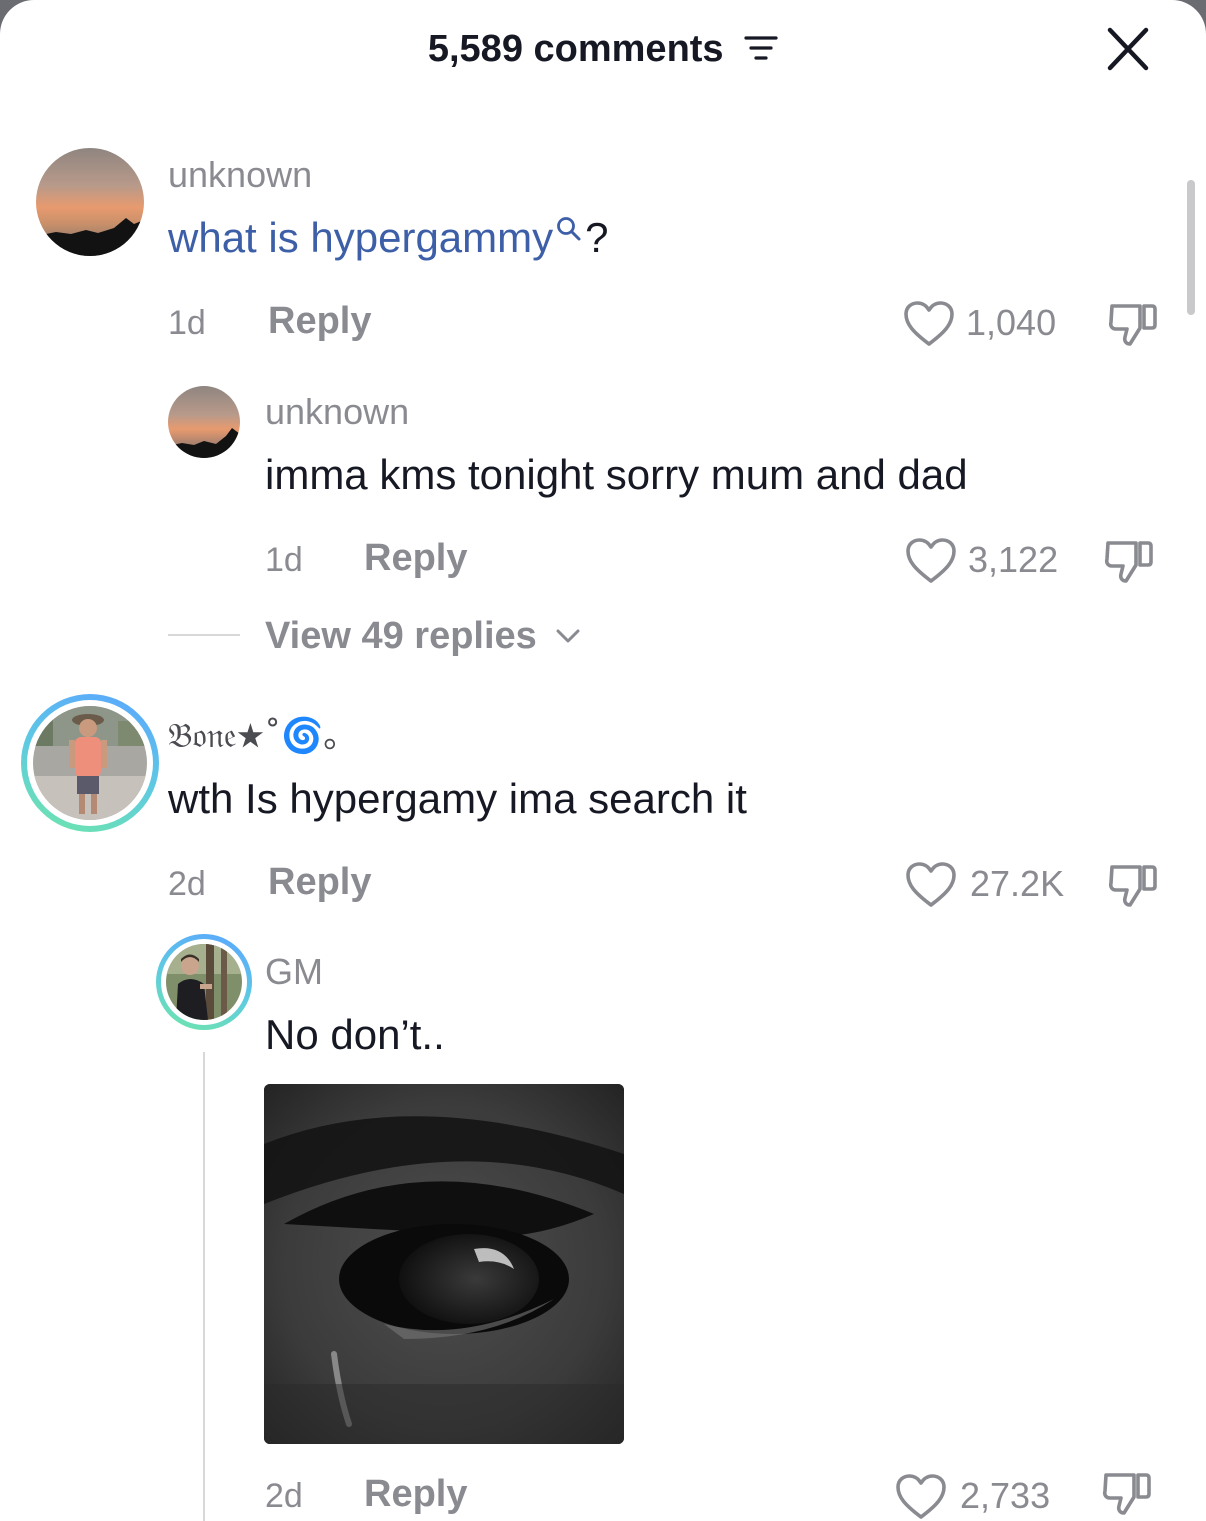  Describe the element at coordinates (294, 972) in the screenshot. I see `comment-username: GM` at that location.